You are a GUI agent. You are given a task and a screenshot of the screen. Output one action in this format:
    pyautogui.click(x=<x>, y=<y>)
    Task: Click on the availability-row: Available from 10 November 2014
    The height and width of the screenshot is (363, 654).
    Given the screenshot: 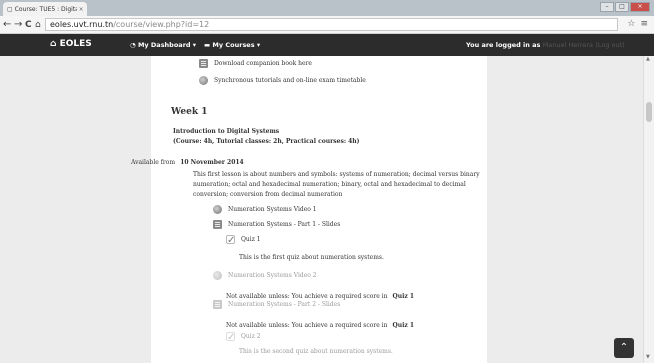 What is the action you would take?
    pyautogui.click(x=187, y=162)
    